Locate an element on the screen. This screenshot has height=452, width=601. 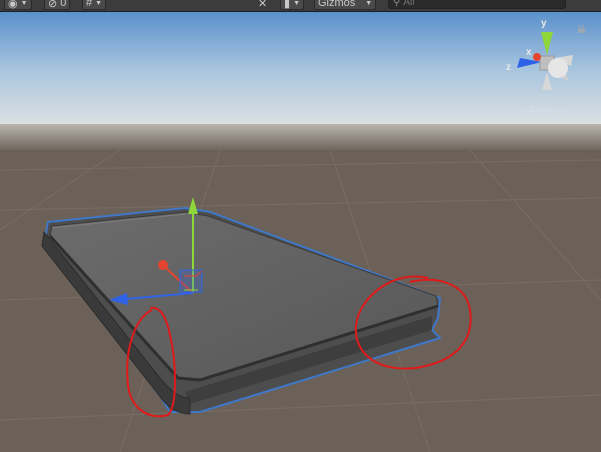
lock-icon is located at coordinates (581, 29).